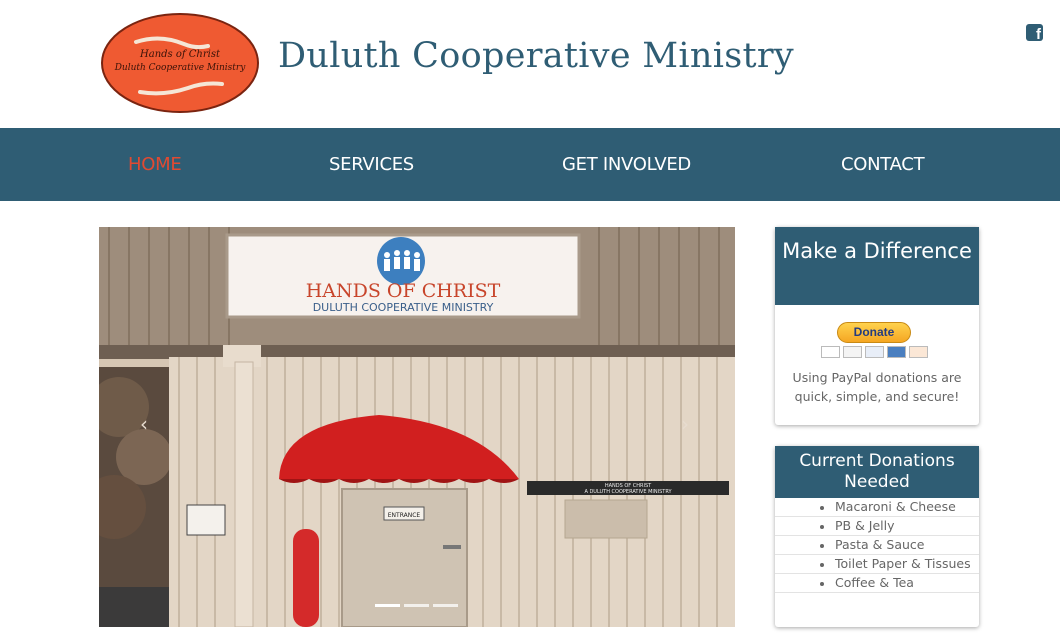  What do you see at coordinates (180, 68) in the screenshot?
I see `logo-line2: Duluth Cooperative Ministry` at bounding box center [180, 68].